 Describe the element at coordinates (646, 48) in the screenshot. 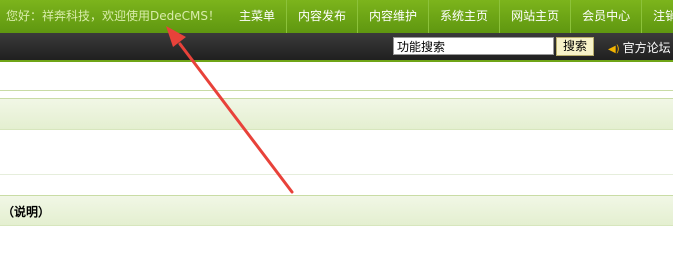

I see `official-forum-label: 官方论坛` at that location.